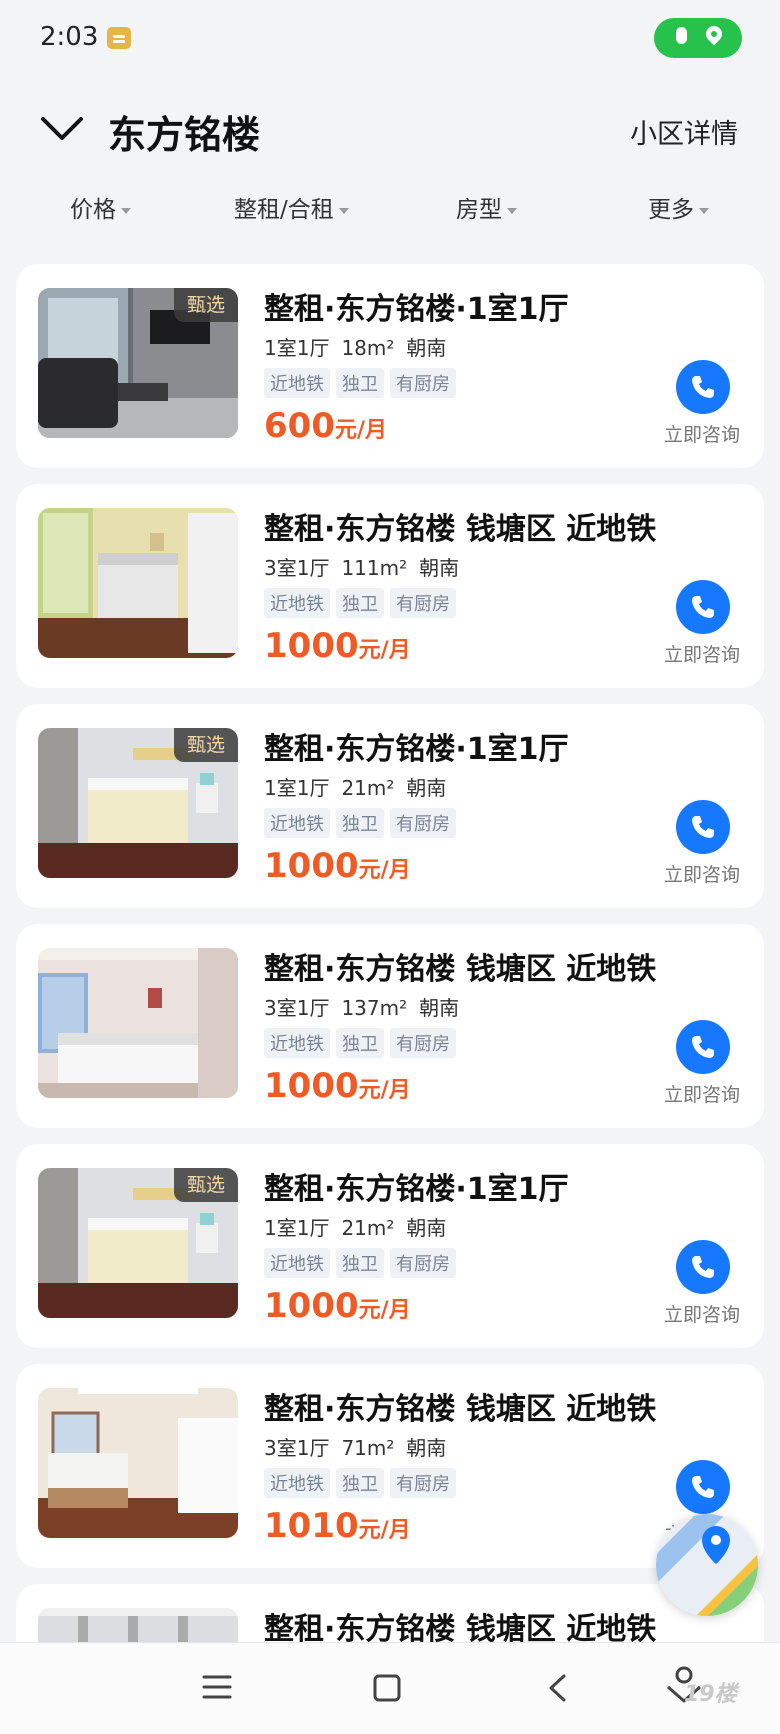  What do you see at coordinates (311, 1526) in the screenshot?
I see `price-value: 1010` at bounding box center [311, 1526].